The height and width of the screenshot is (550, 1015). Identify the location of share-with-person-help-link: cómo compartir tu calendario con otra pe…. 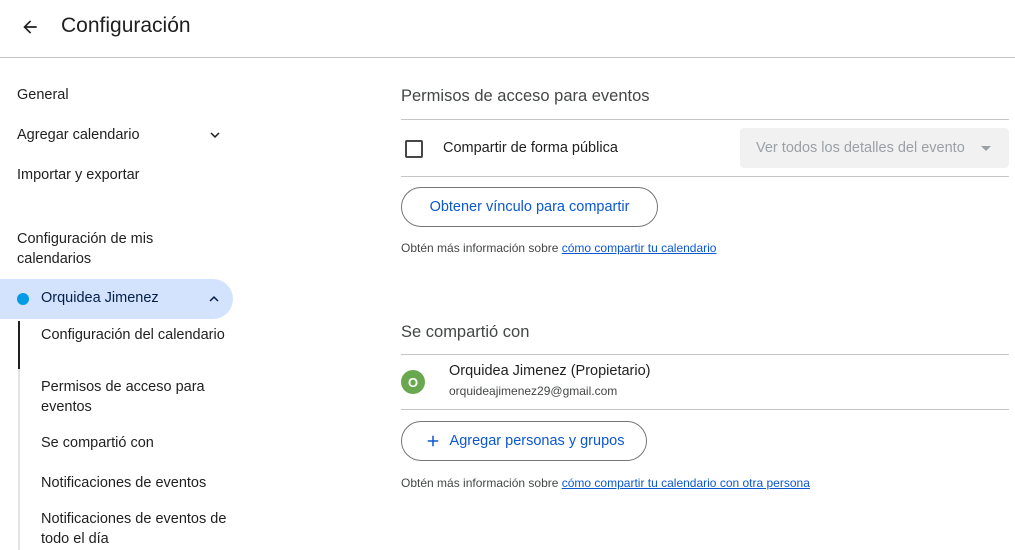
(686, 483).